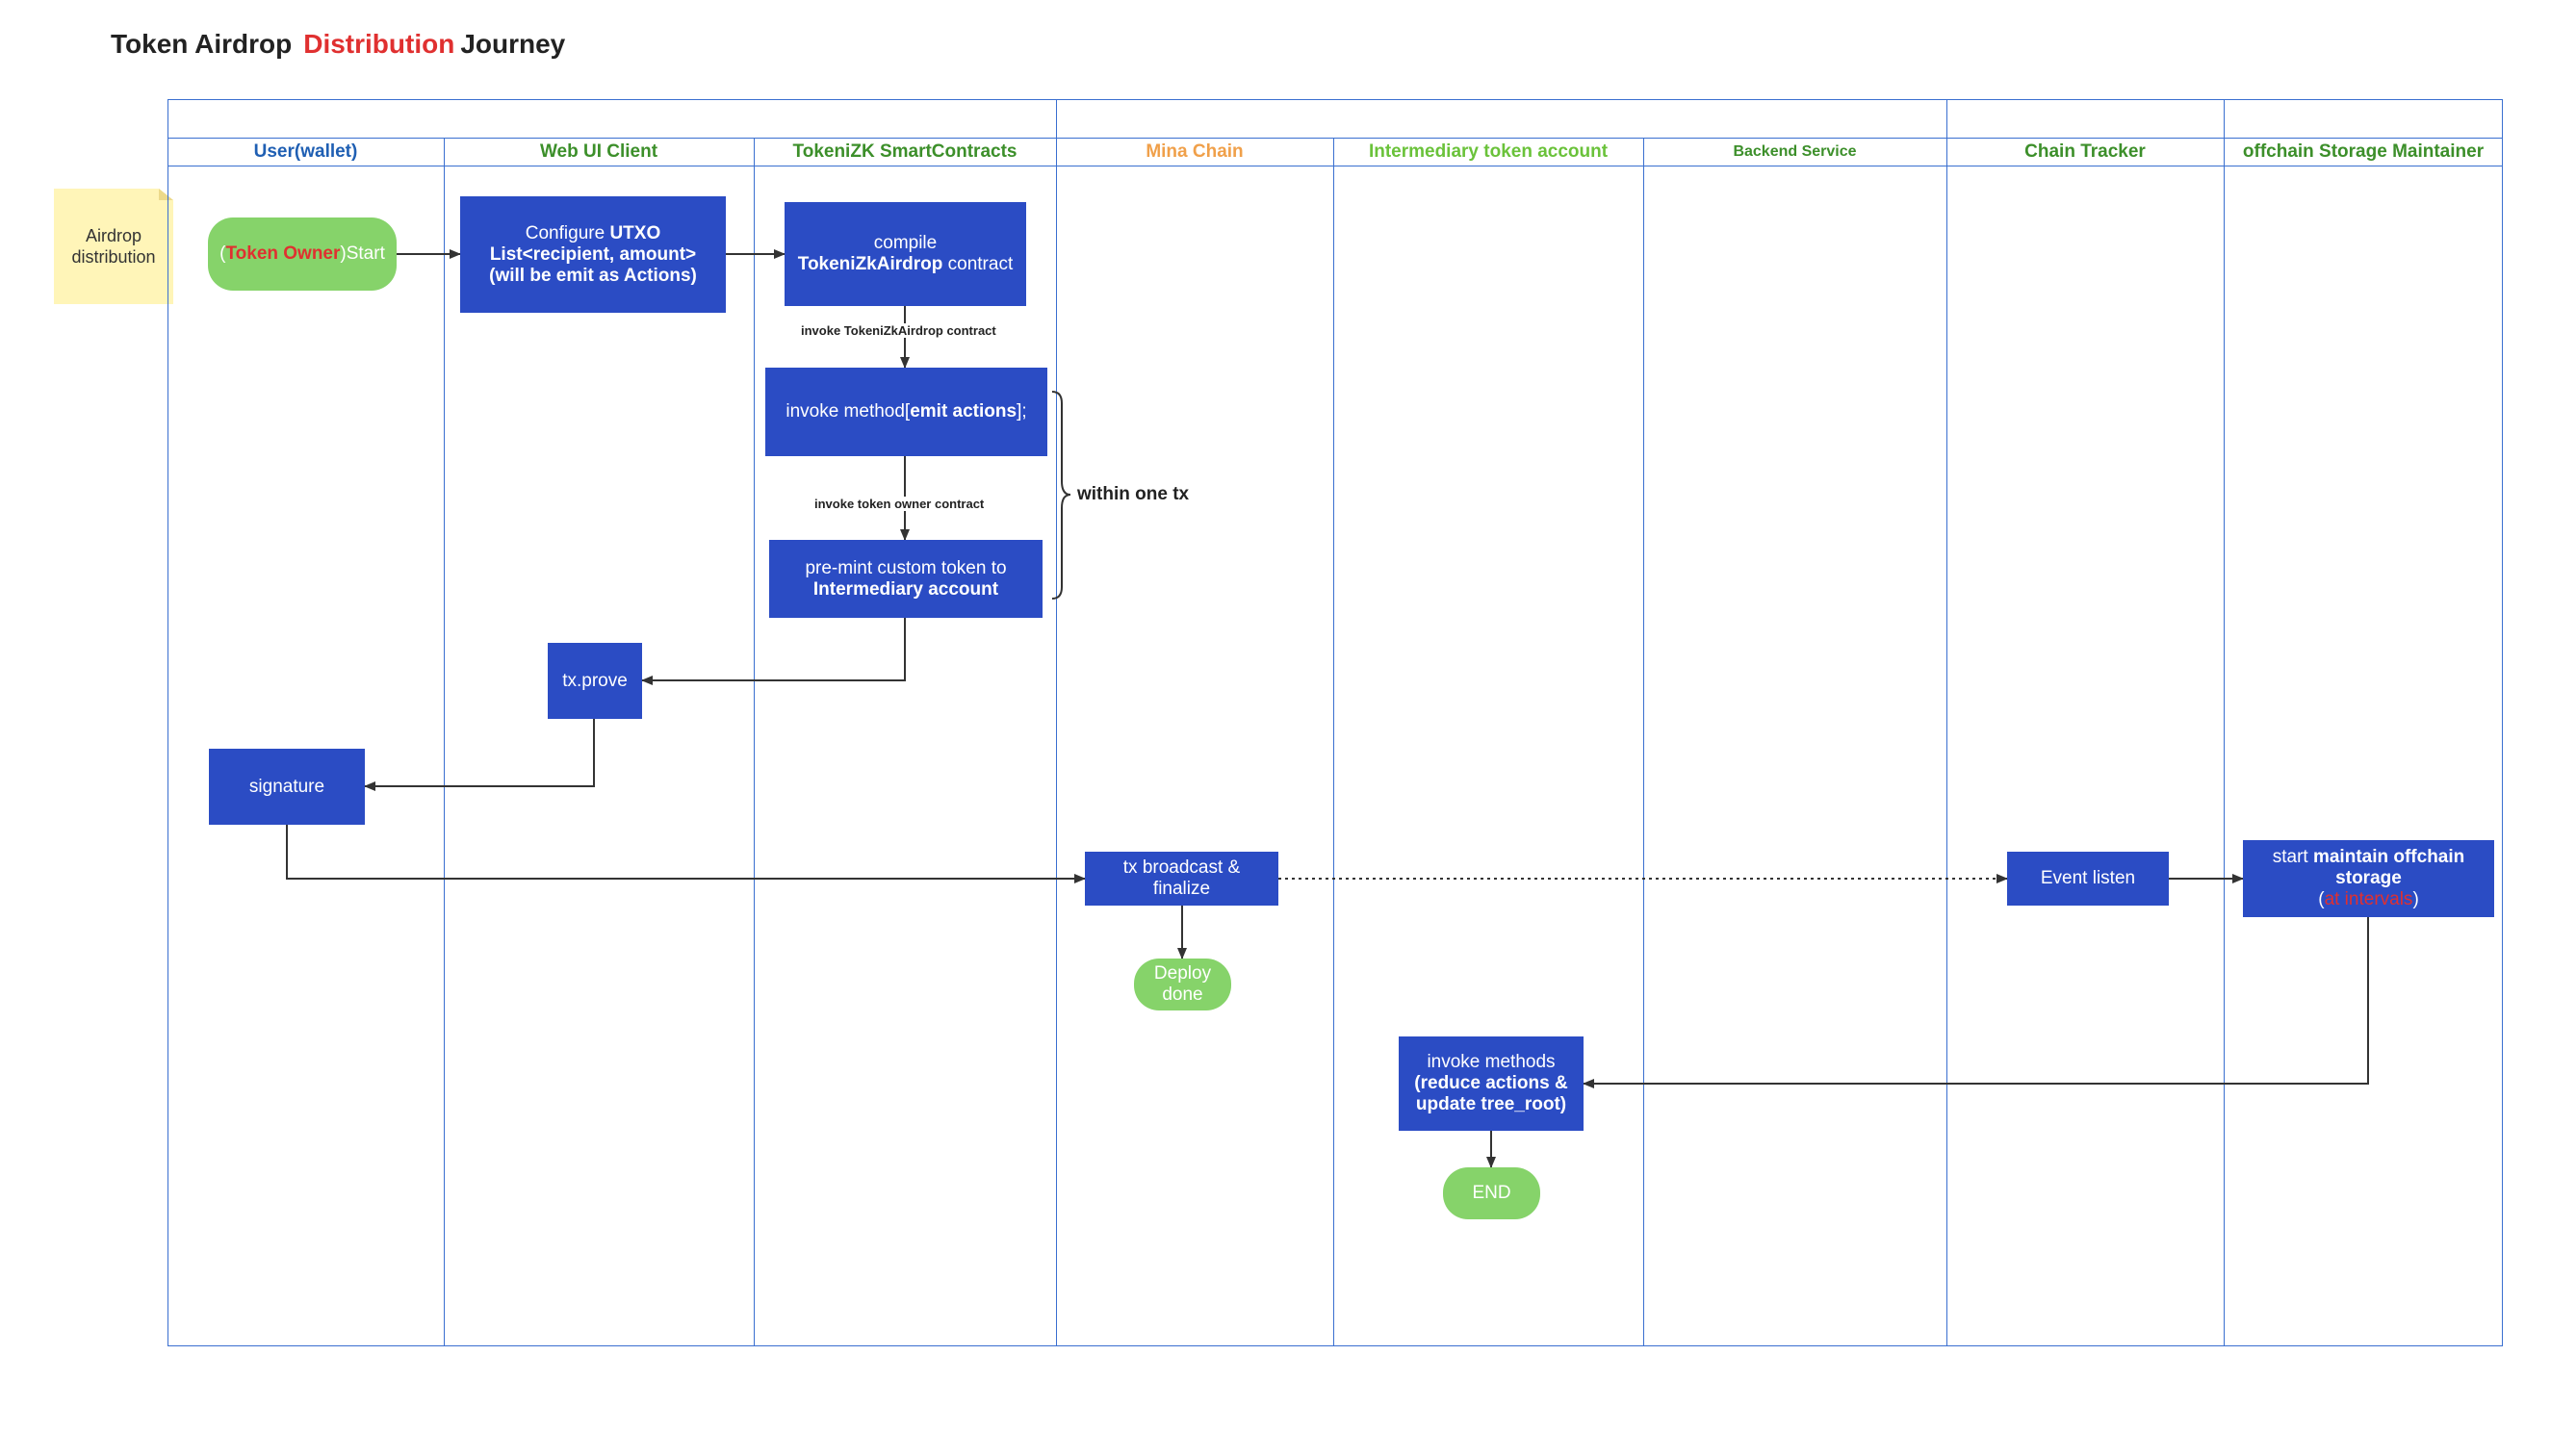 This screenshot has width=2576, height=1432. Describe the element at coordinates (906, 567) in the screenshot. I see `premint-line-1: pre-mint custom token to` at that location.